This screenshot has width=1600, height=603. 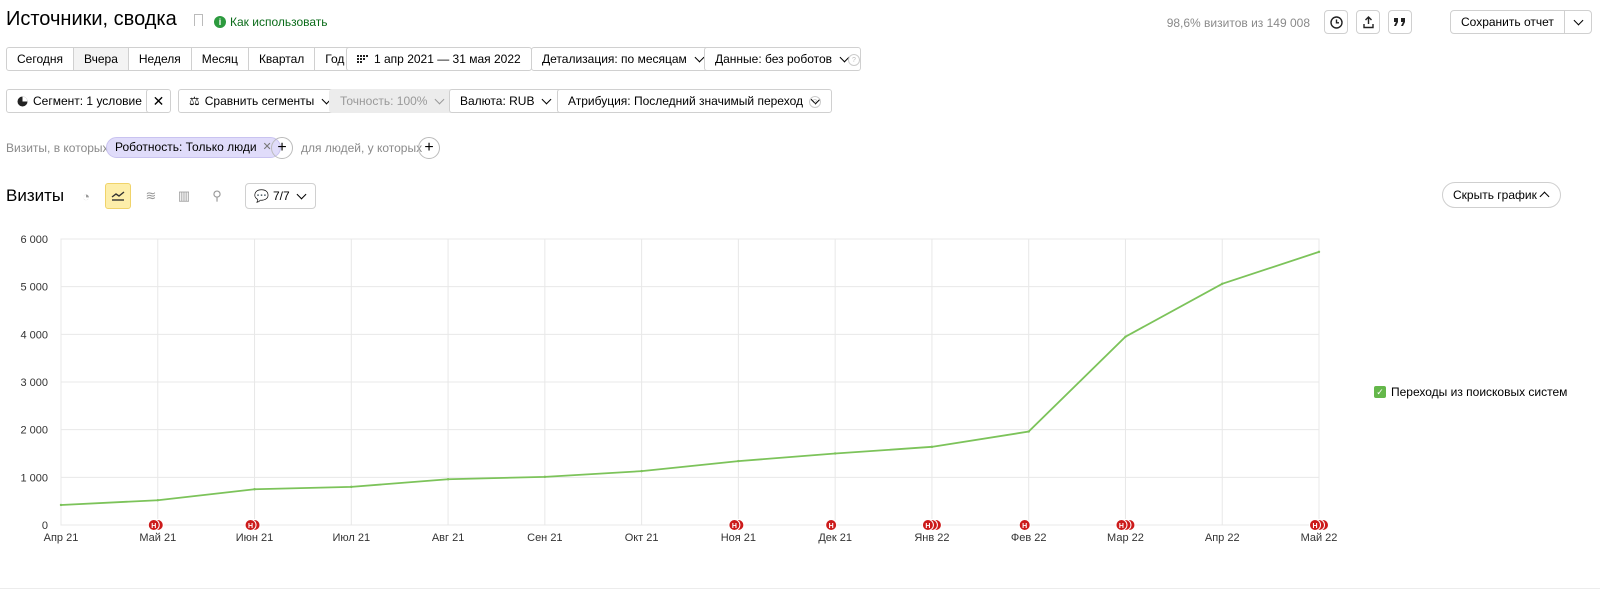 I want to click on save-report-button: Сохранить отчет, so click(x=1521, y=22).